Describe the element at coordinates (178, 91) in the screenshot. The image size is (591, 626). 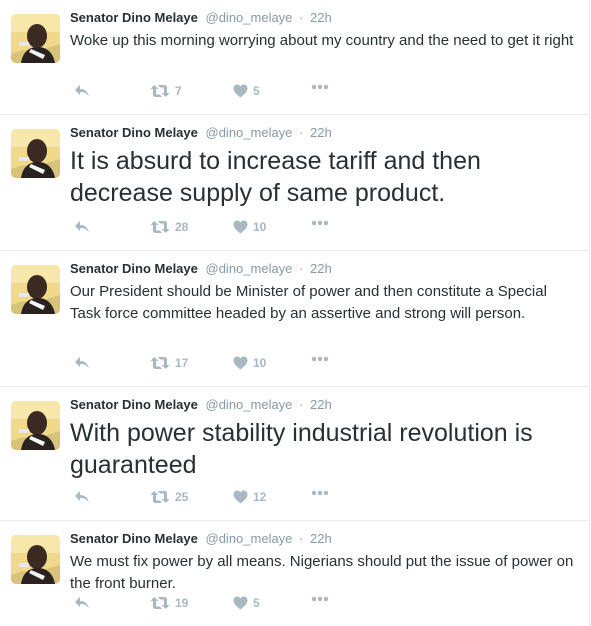
I see `retweet-count: 7` at that location.